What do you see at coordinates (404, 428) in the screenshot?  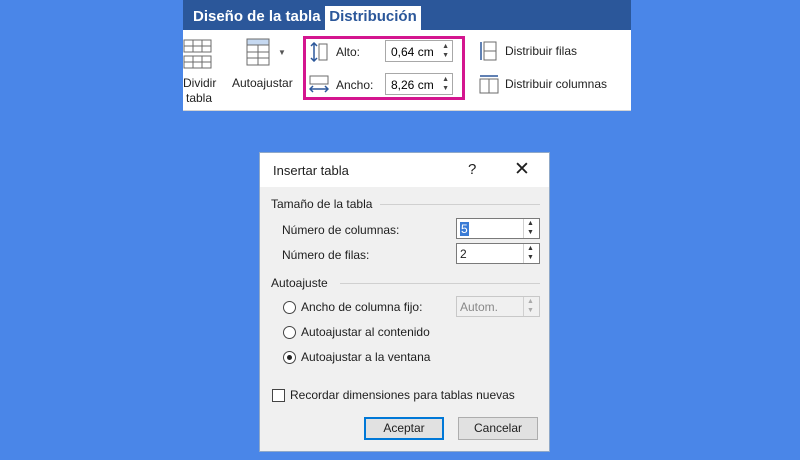 I see `ok-button: Aceptar` at bounding box center [404, 428].